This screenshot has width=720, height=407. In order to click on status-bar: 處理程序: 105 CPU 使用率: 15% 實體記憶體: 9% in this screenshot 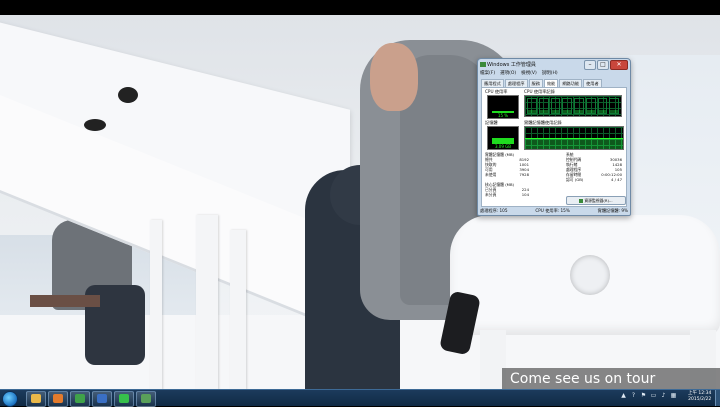, I will do `click(554, 211)`.